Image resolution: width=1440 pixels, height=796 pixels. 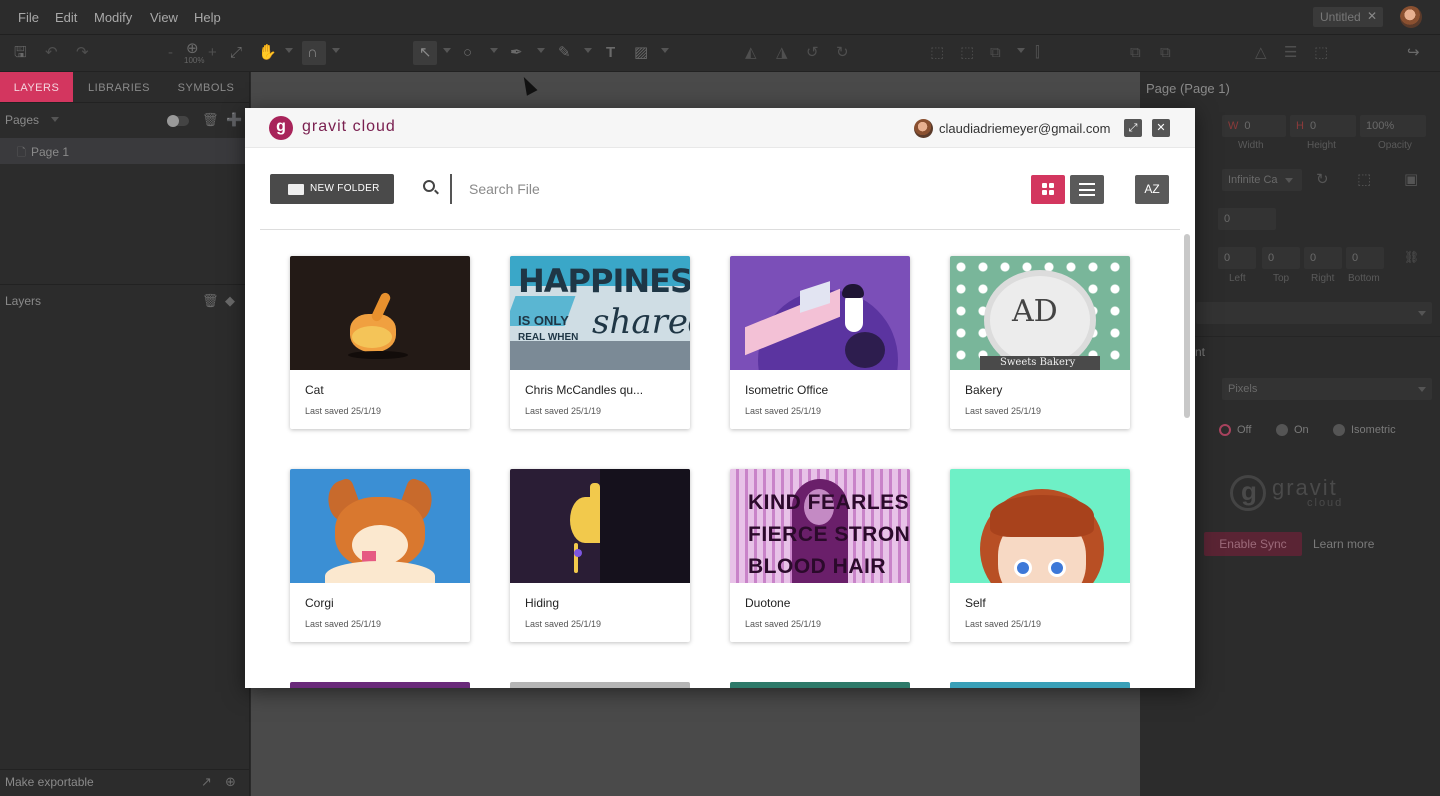 I want to click on file-card-hiding: Hiding Last saved 25/1/19, so click(x=600, y=555).